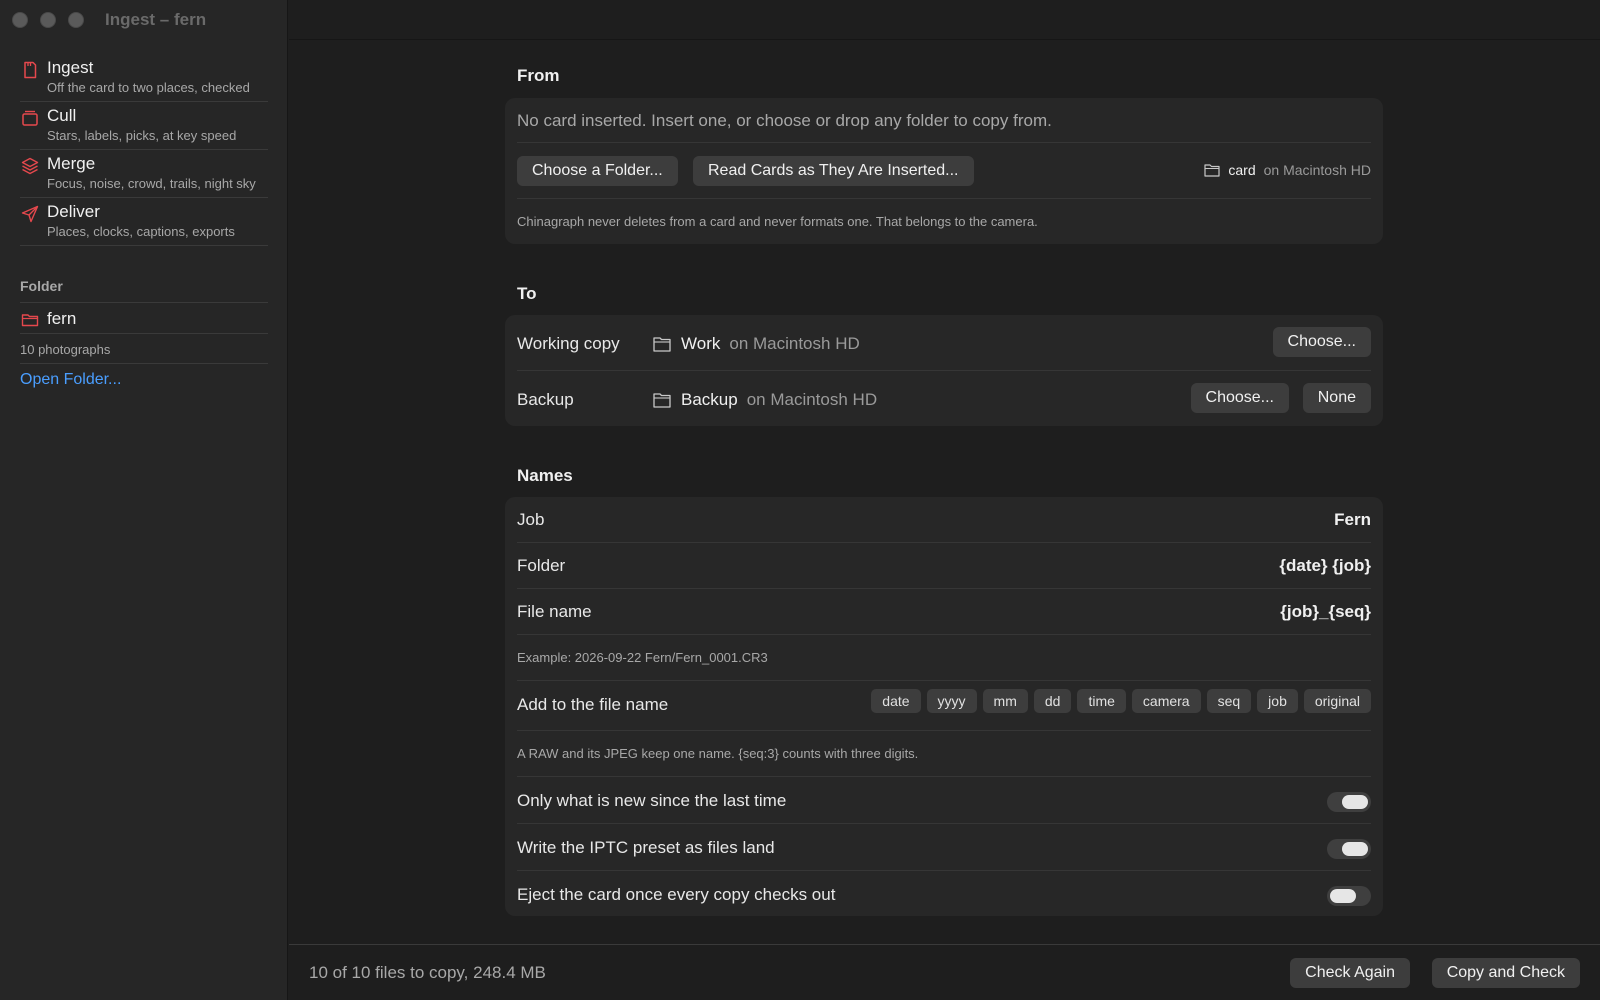 The width and height of the screenshot is (1600, 1000). Describe the element at coordinates (944, 20) in the screenshot. I see `toolbar` at that location.